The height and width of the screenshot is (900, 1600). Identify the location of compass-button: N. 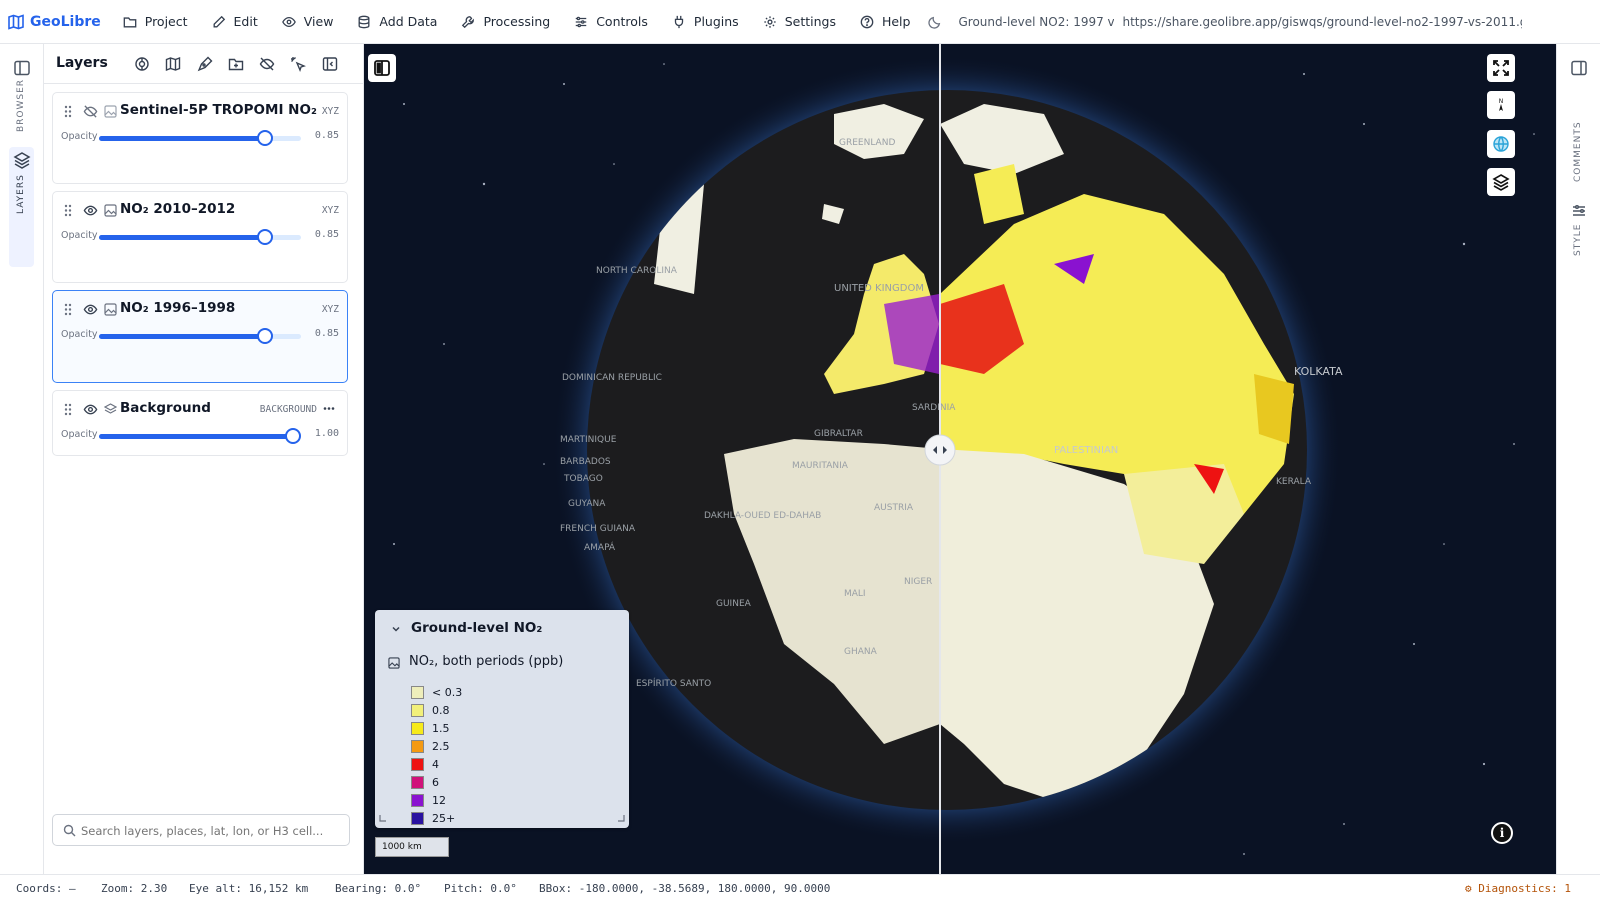
(1501, 105).